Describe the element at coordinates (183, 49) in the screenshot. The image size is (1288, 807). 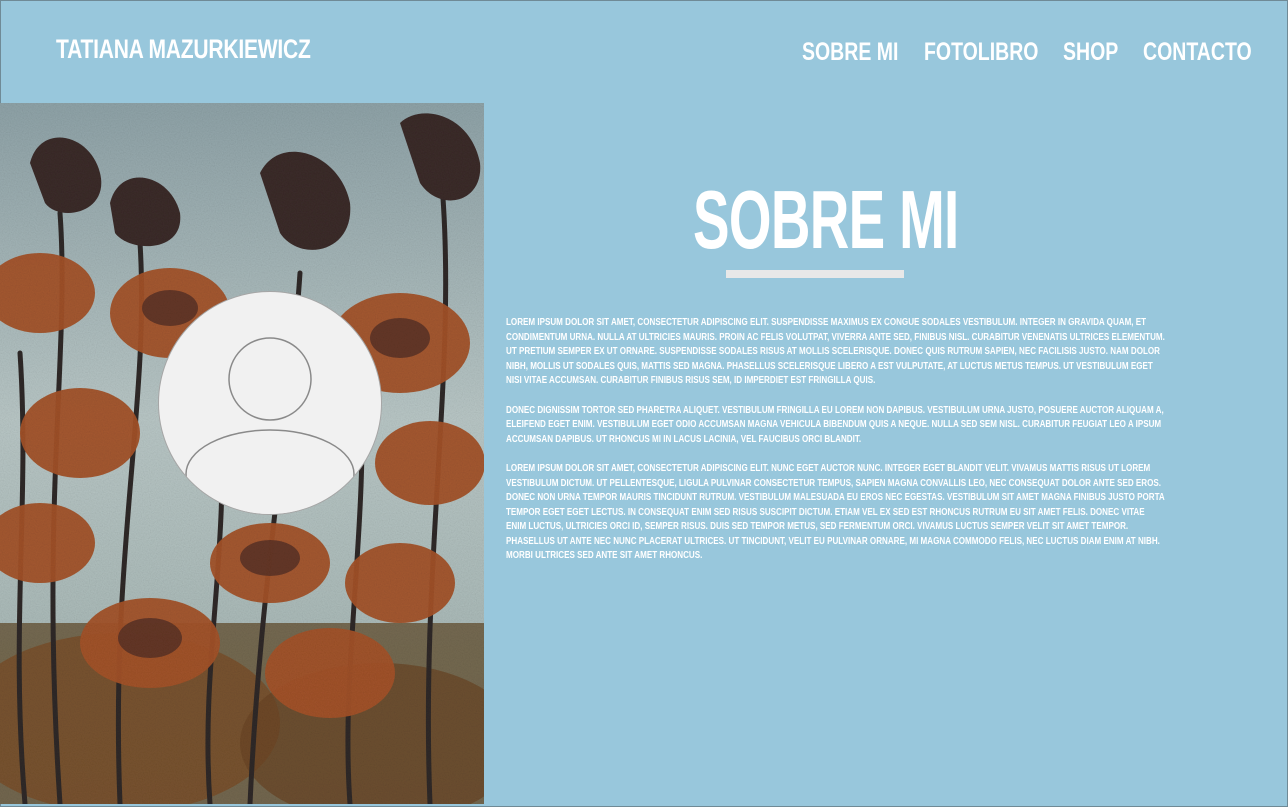
I see `site-logo: TATIANA MAZURKIEWICZ` at that location.